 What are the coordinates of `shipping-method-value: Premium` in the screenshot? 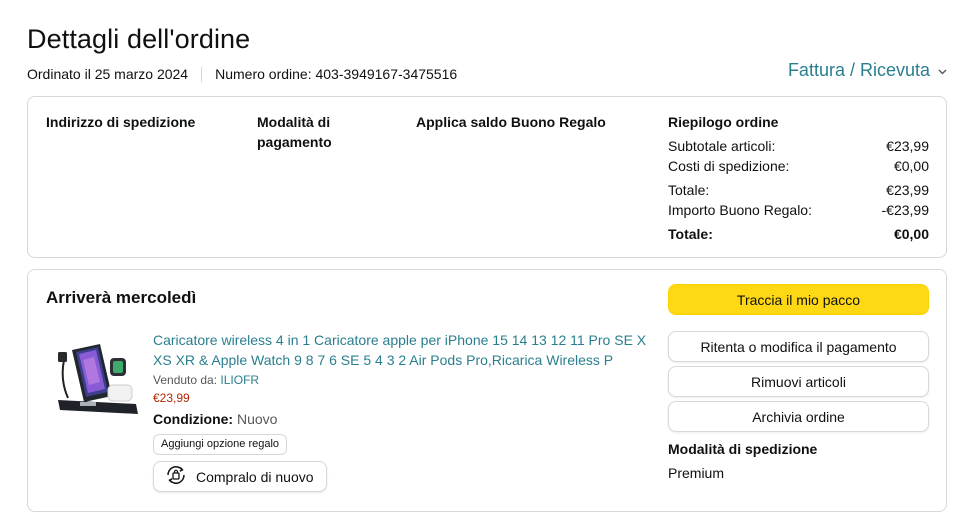 It's located at (696, 473).